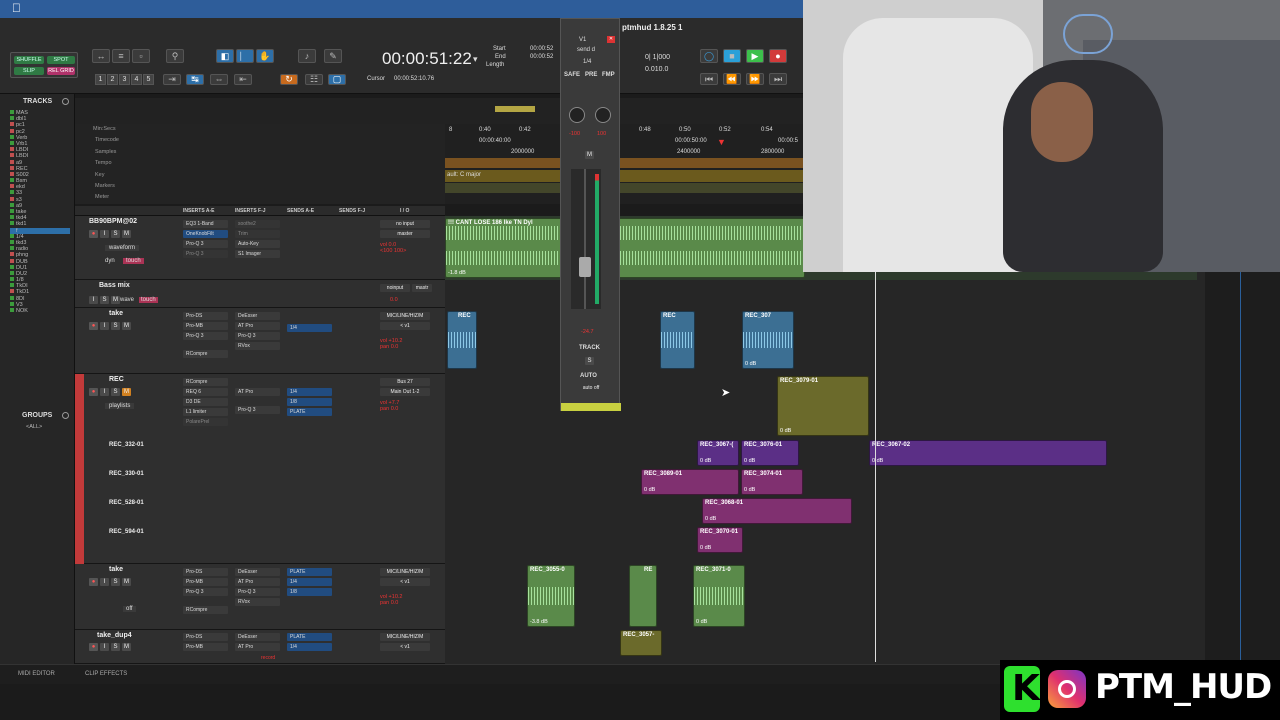 This screenshot has height=720, width=1280. I want to click on strip-send: send d, so click(586, 50).